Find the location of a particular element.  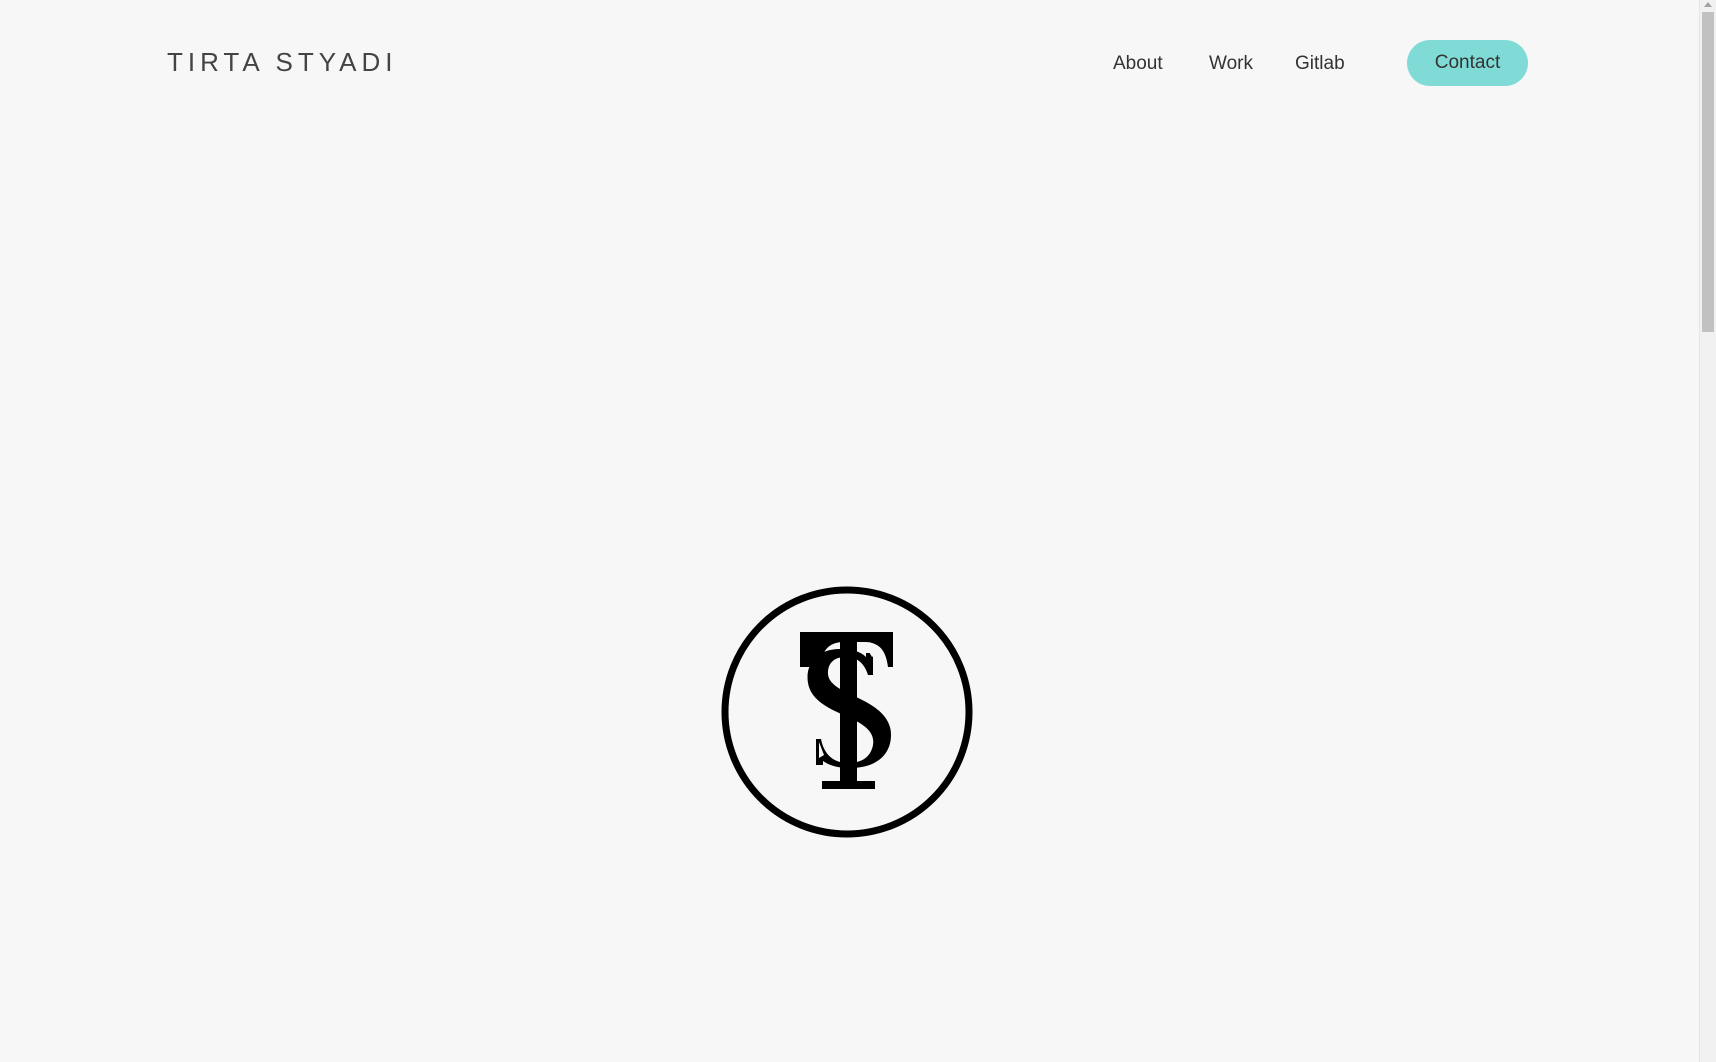

nav-gitlab-link: Gitlab is located at coordinates (1320, 64).